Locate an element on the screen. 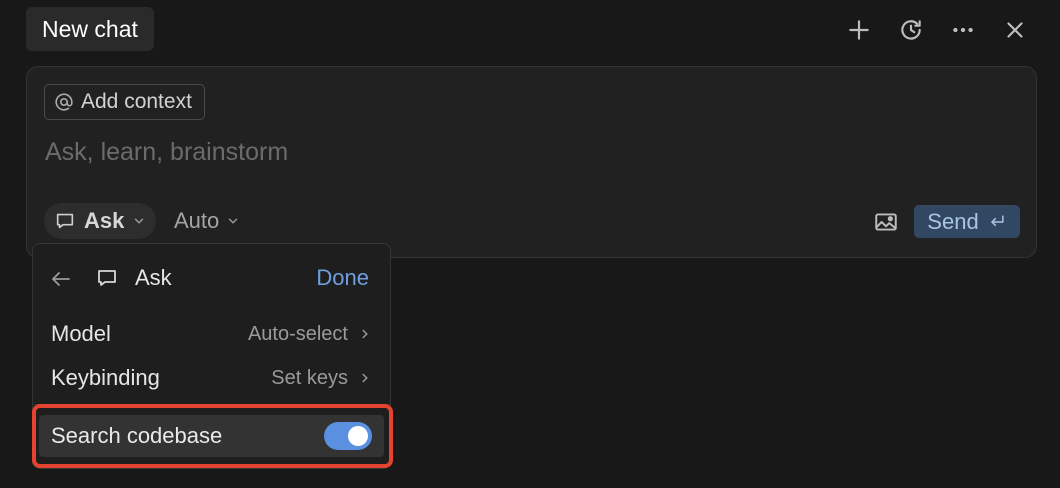 The image size is (1060, 488). model-label: Auto is located at coordinates (197, 220).